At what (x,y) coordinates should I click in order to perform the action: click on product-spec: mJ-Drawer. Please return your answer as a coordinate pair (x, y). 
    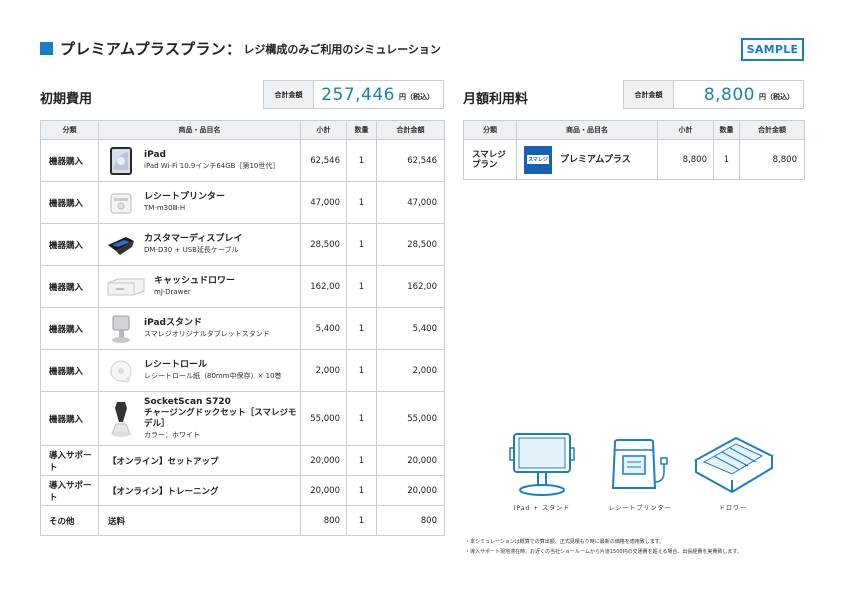
    Looking at the image, I should click on (172, 292).